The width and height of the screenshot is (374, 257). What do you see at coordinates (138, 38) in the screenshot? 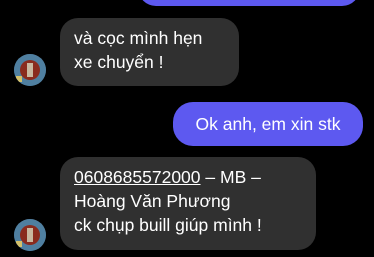
I see `message-text: và cọc mình hẹn` at bounding box center [138, 38].